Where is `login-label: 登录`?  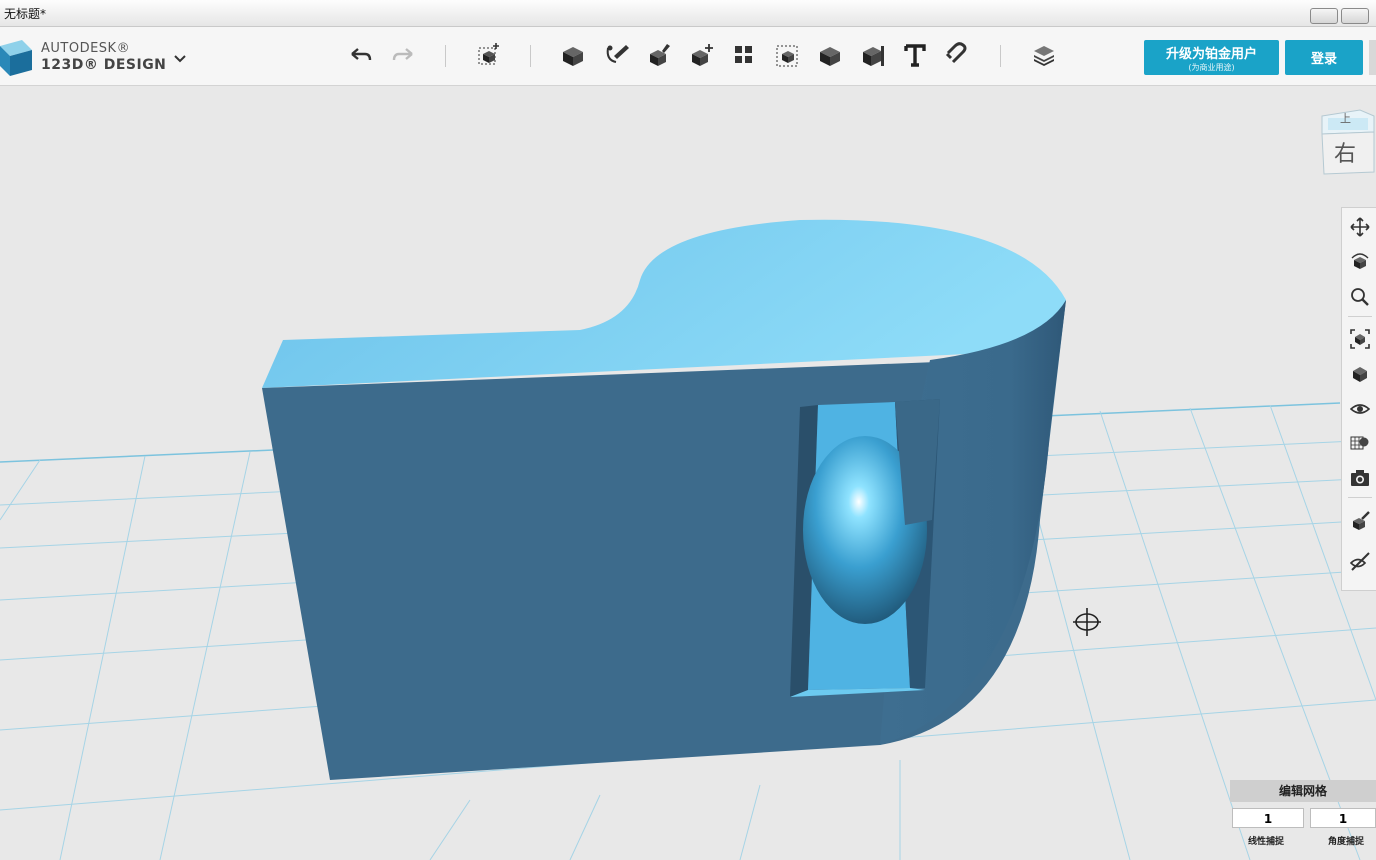 login-label: 登录 is located at coordinates (1323, 59).